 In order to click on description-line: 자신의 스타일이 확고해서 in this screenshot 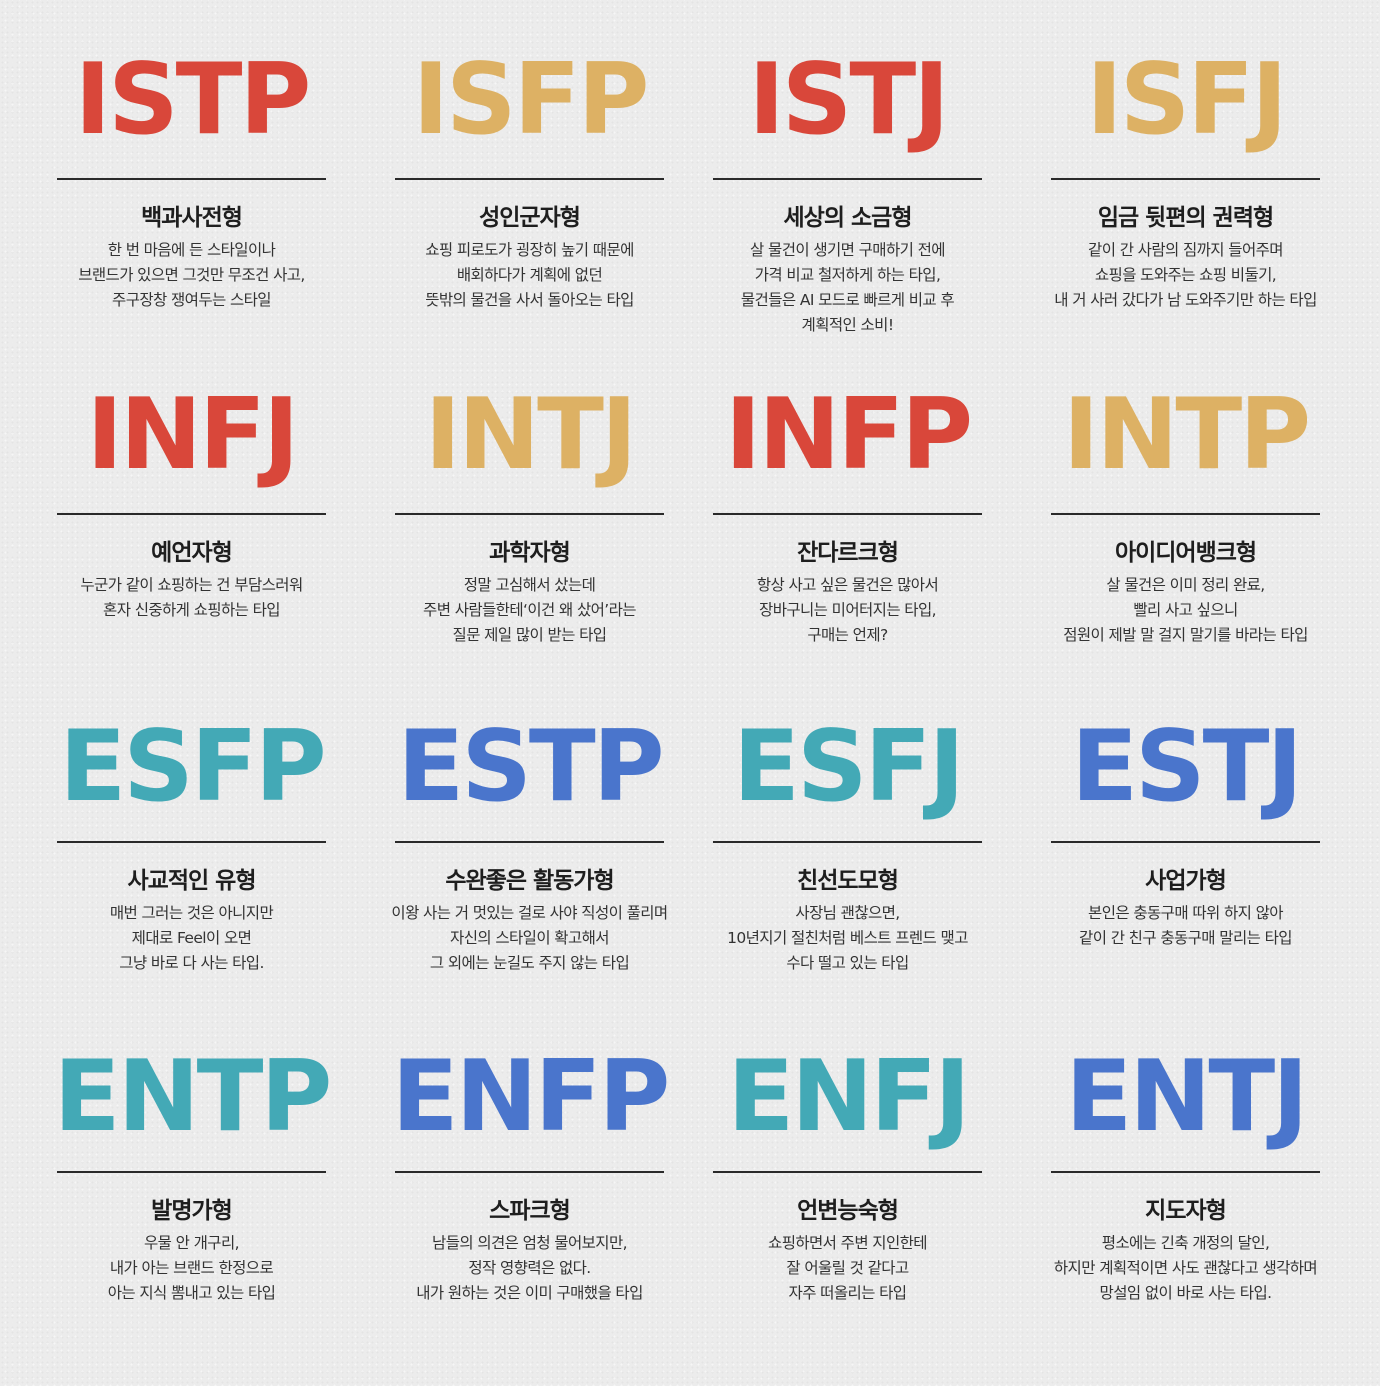, I will do `click(530, 938)`.